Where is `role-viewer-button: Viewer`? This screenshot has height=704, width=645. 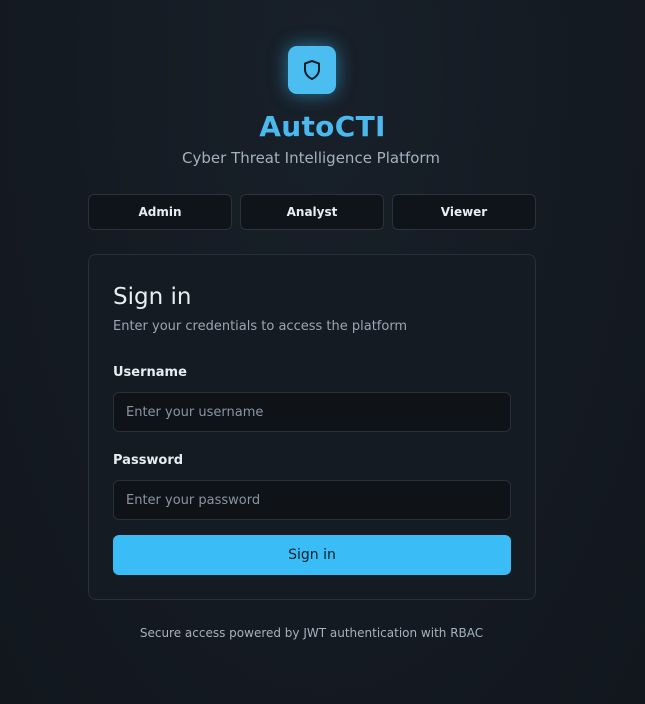 role-viewer-button: Viewer is located at coordinates (464, 212).